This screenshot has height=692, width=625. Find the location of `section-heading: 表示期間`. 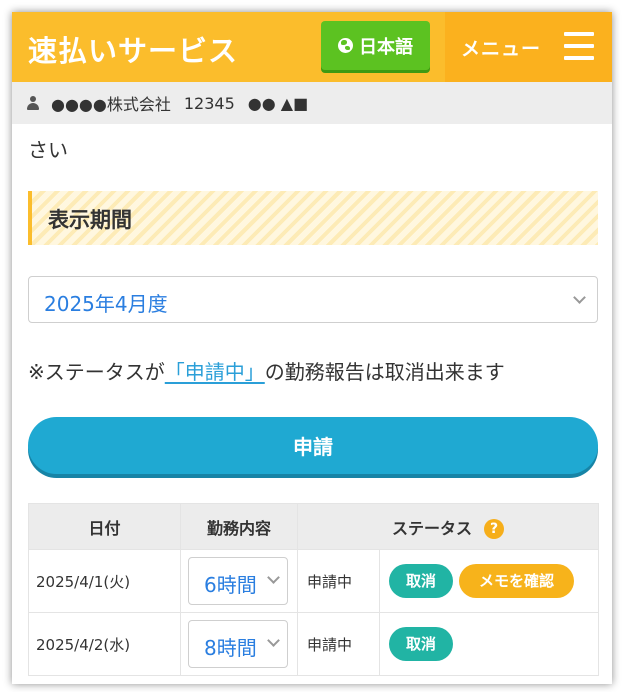

section-heading: 表示期間 is located at coordinates (313, 218).